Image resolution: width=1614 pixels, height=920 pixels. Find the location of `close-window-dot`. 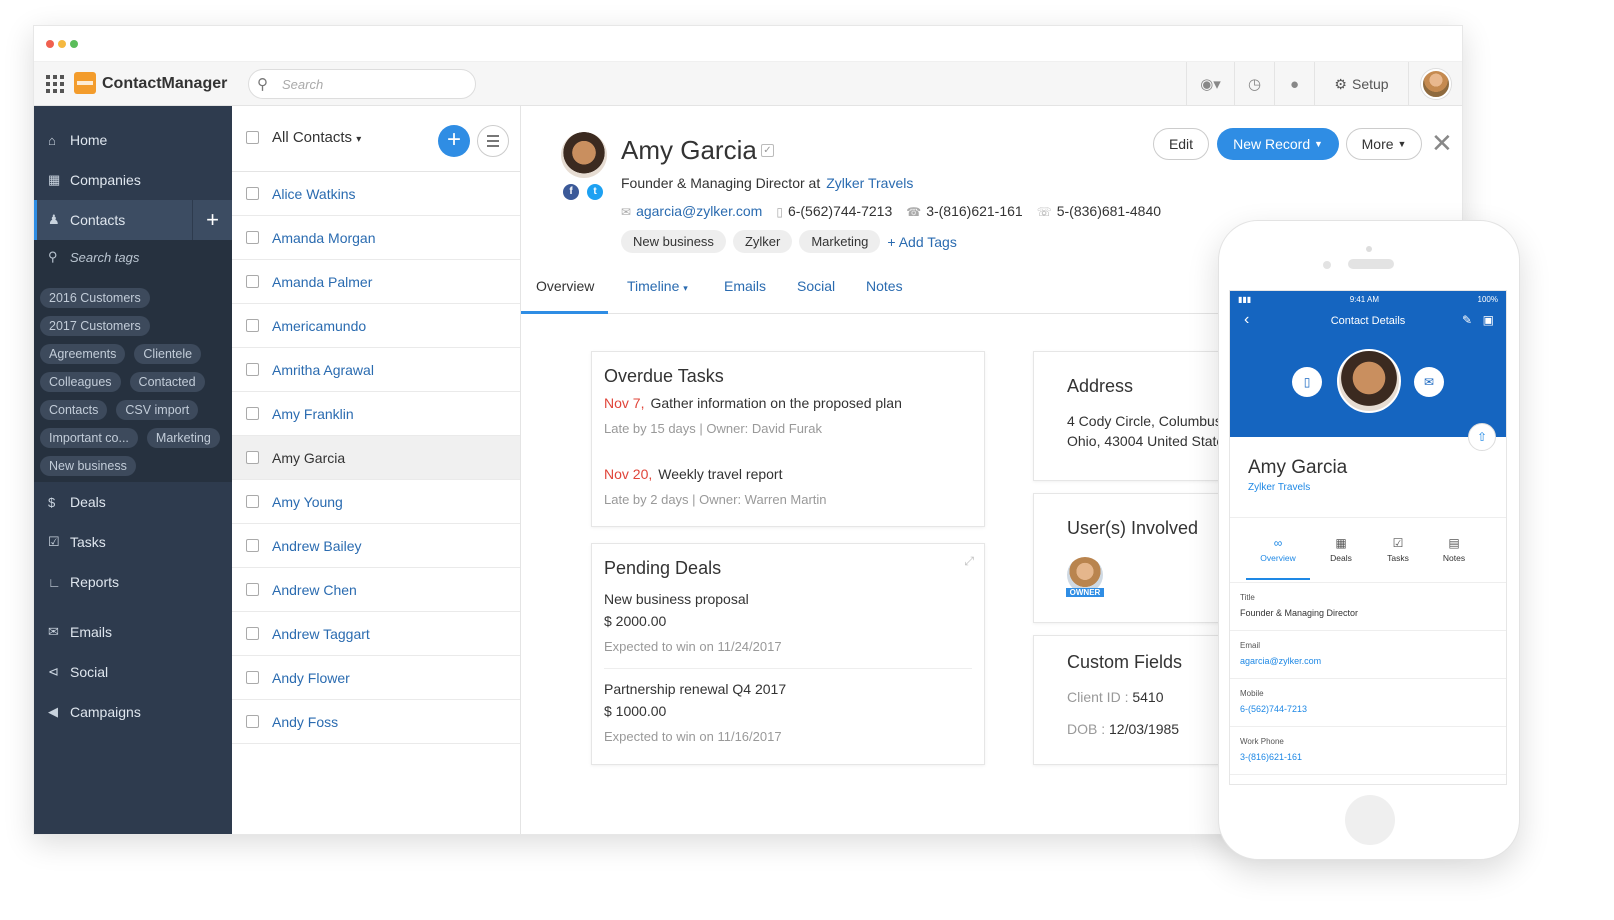

close-window-dot is located at coordinates (50, 44).